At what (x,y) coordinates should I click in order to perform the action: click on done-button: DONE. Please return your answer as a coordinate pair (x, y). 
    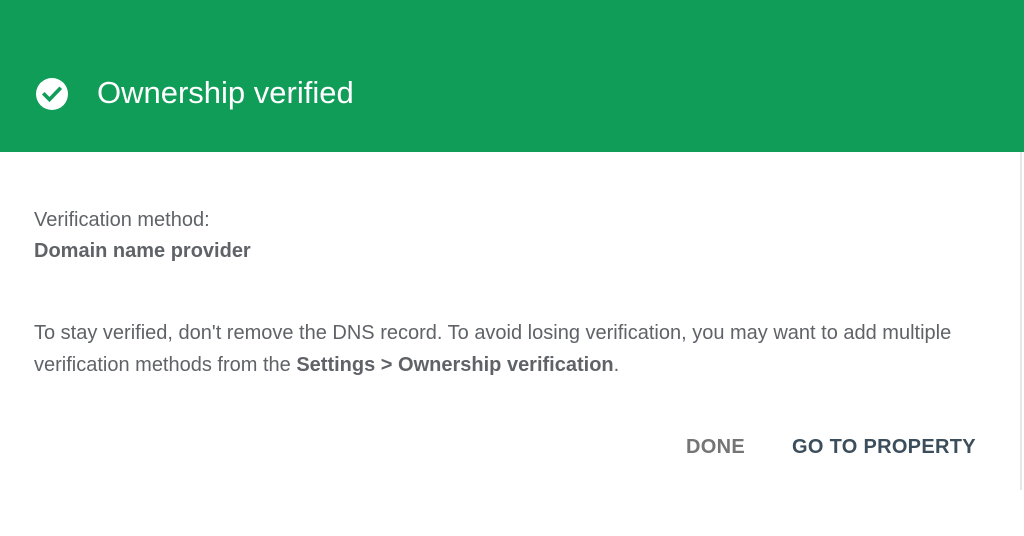
    Looking at the image, I should click on (715, 447).